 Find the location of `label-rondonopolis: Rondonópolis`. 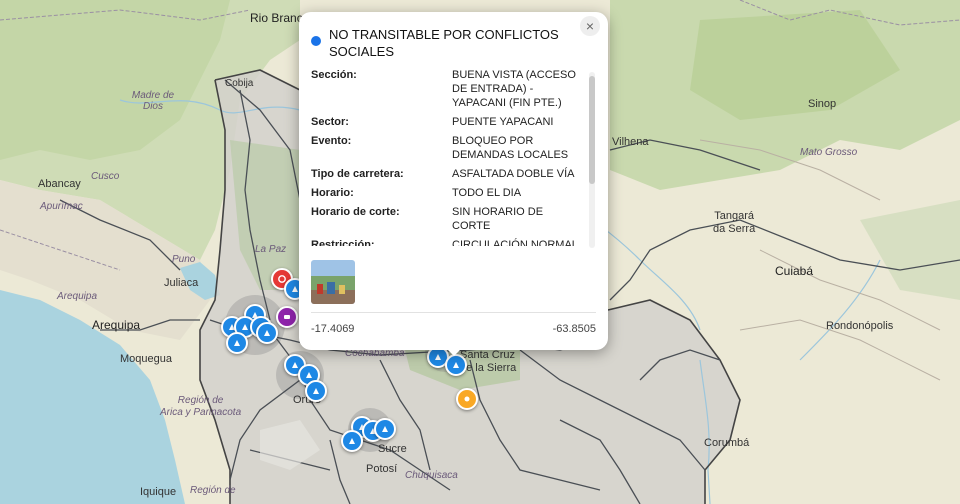

label-rondonopolis: Rondonópolis is located at coordinates (860, 326).